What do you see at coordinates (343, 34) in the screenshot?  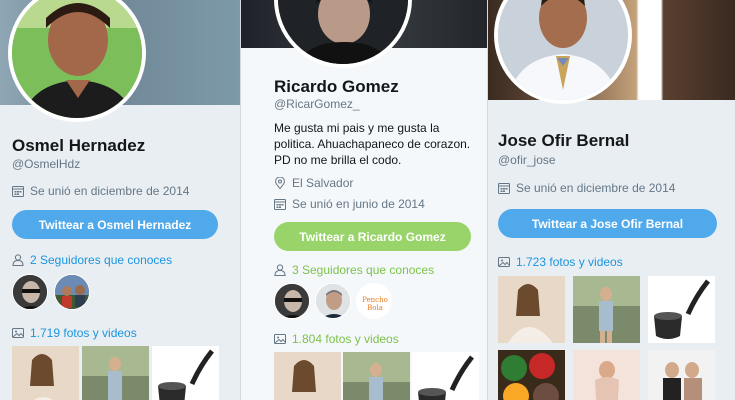 I see `profile-avatar` at bounding box center [343, 34].